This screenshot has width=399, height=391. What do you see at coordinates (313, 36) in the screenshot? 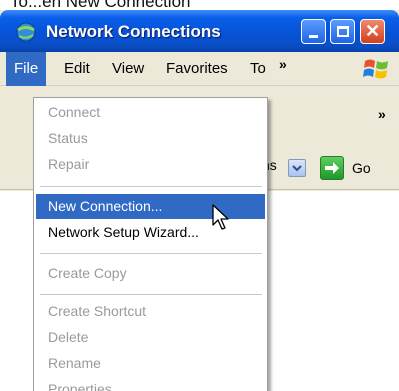
I see `minimize-icon` at bounding box center [313, 36].